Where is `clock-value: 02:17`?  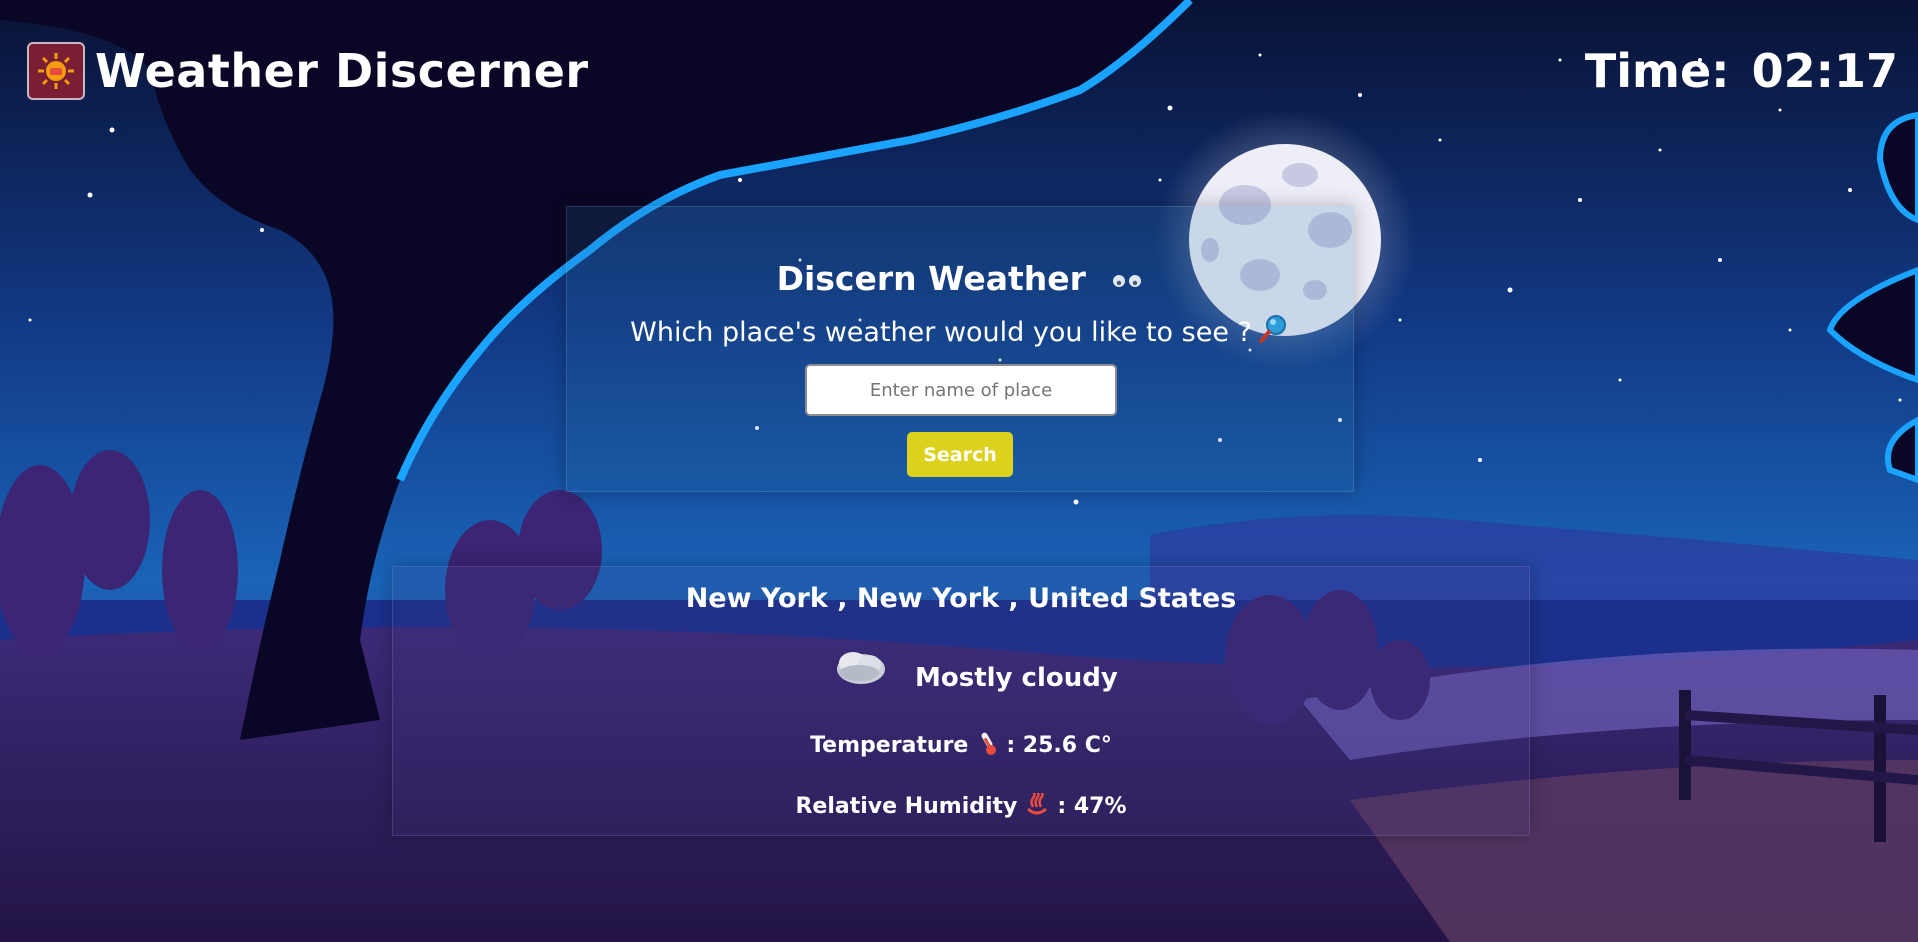
clock-value: 02:17 is located at coordinates (1824, 71).